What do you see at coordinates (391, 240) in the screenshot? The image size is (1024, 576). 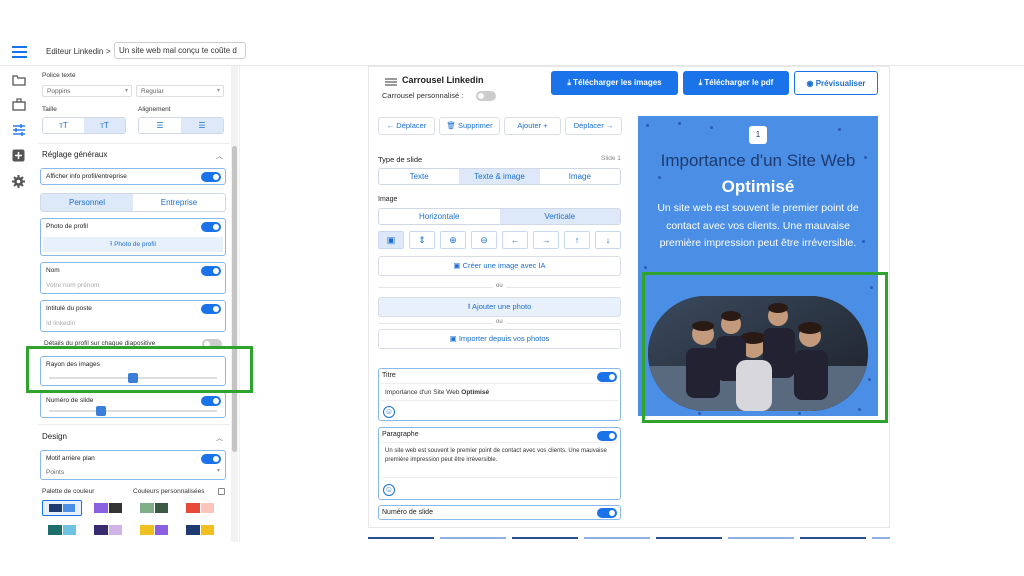 I see `crop-icon: ▣` at bounding box center [391, 240].